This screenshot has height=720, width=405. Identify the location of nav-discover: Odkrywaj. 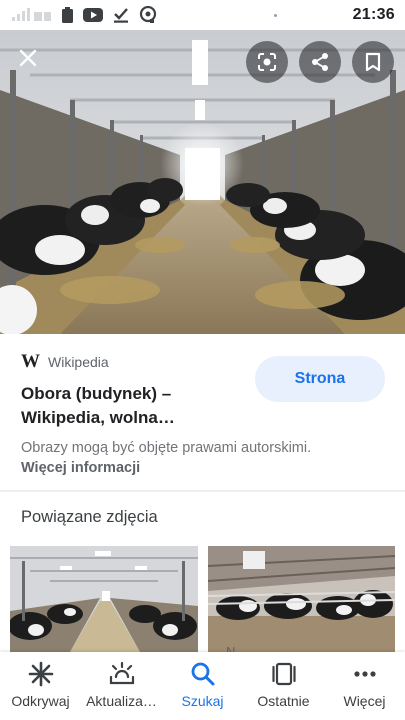
(40, 686).